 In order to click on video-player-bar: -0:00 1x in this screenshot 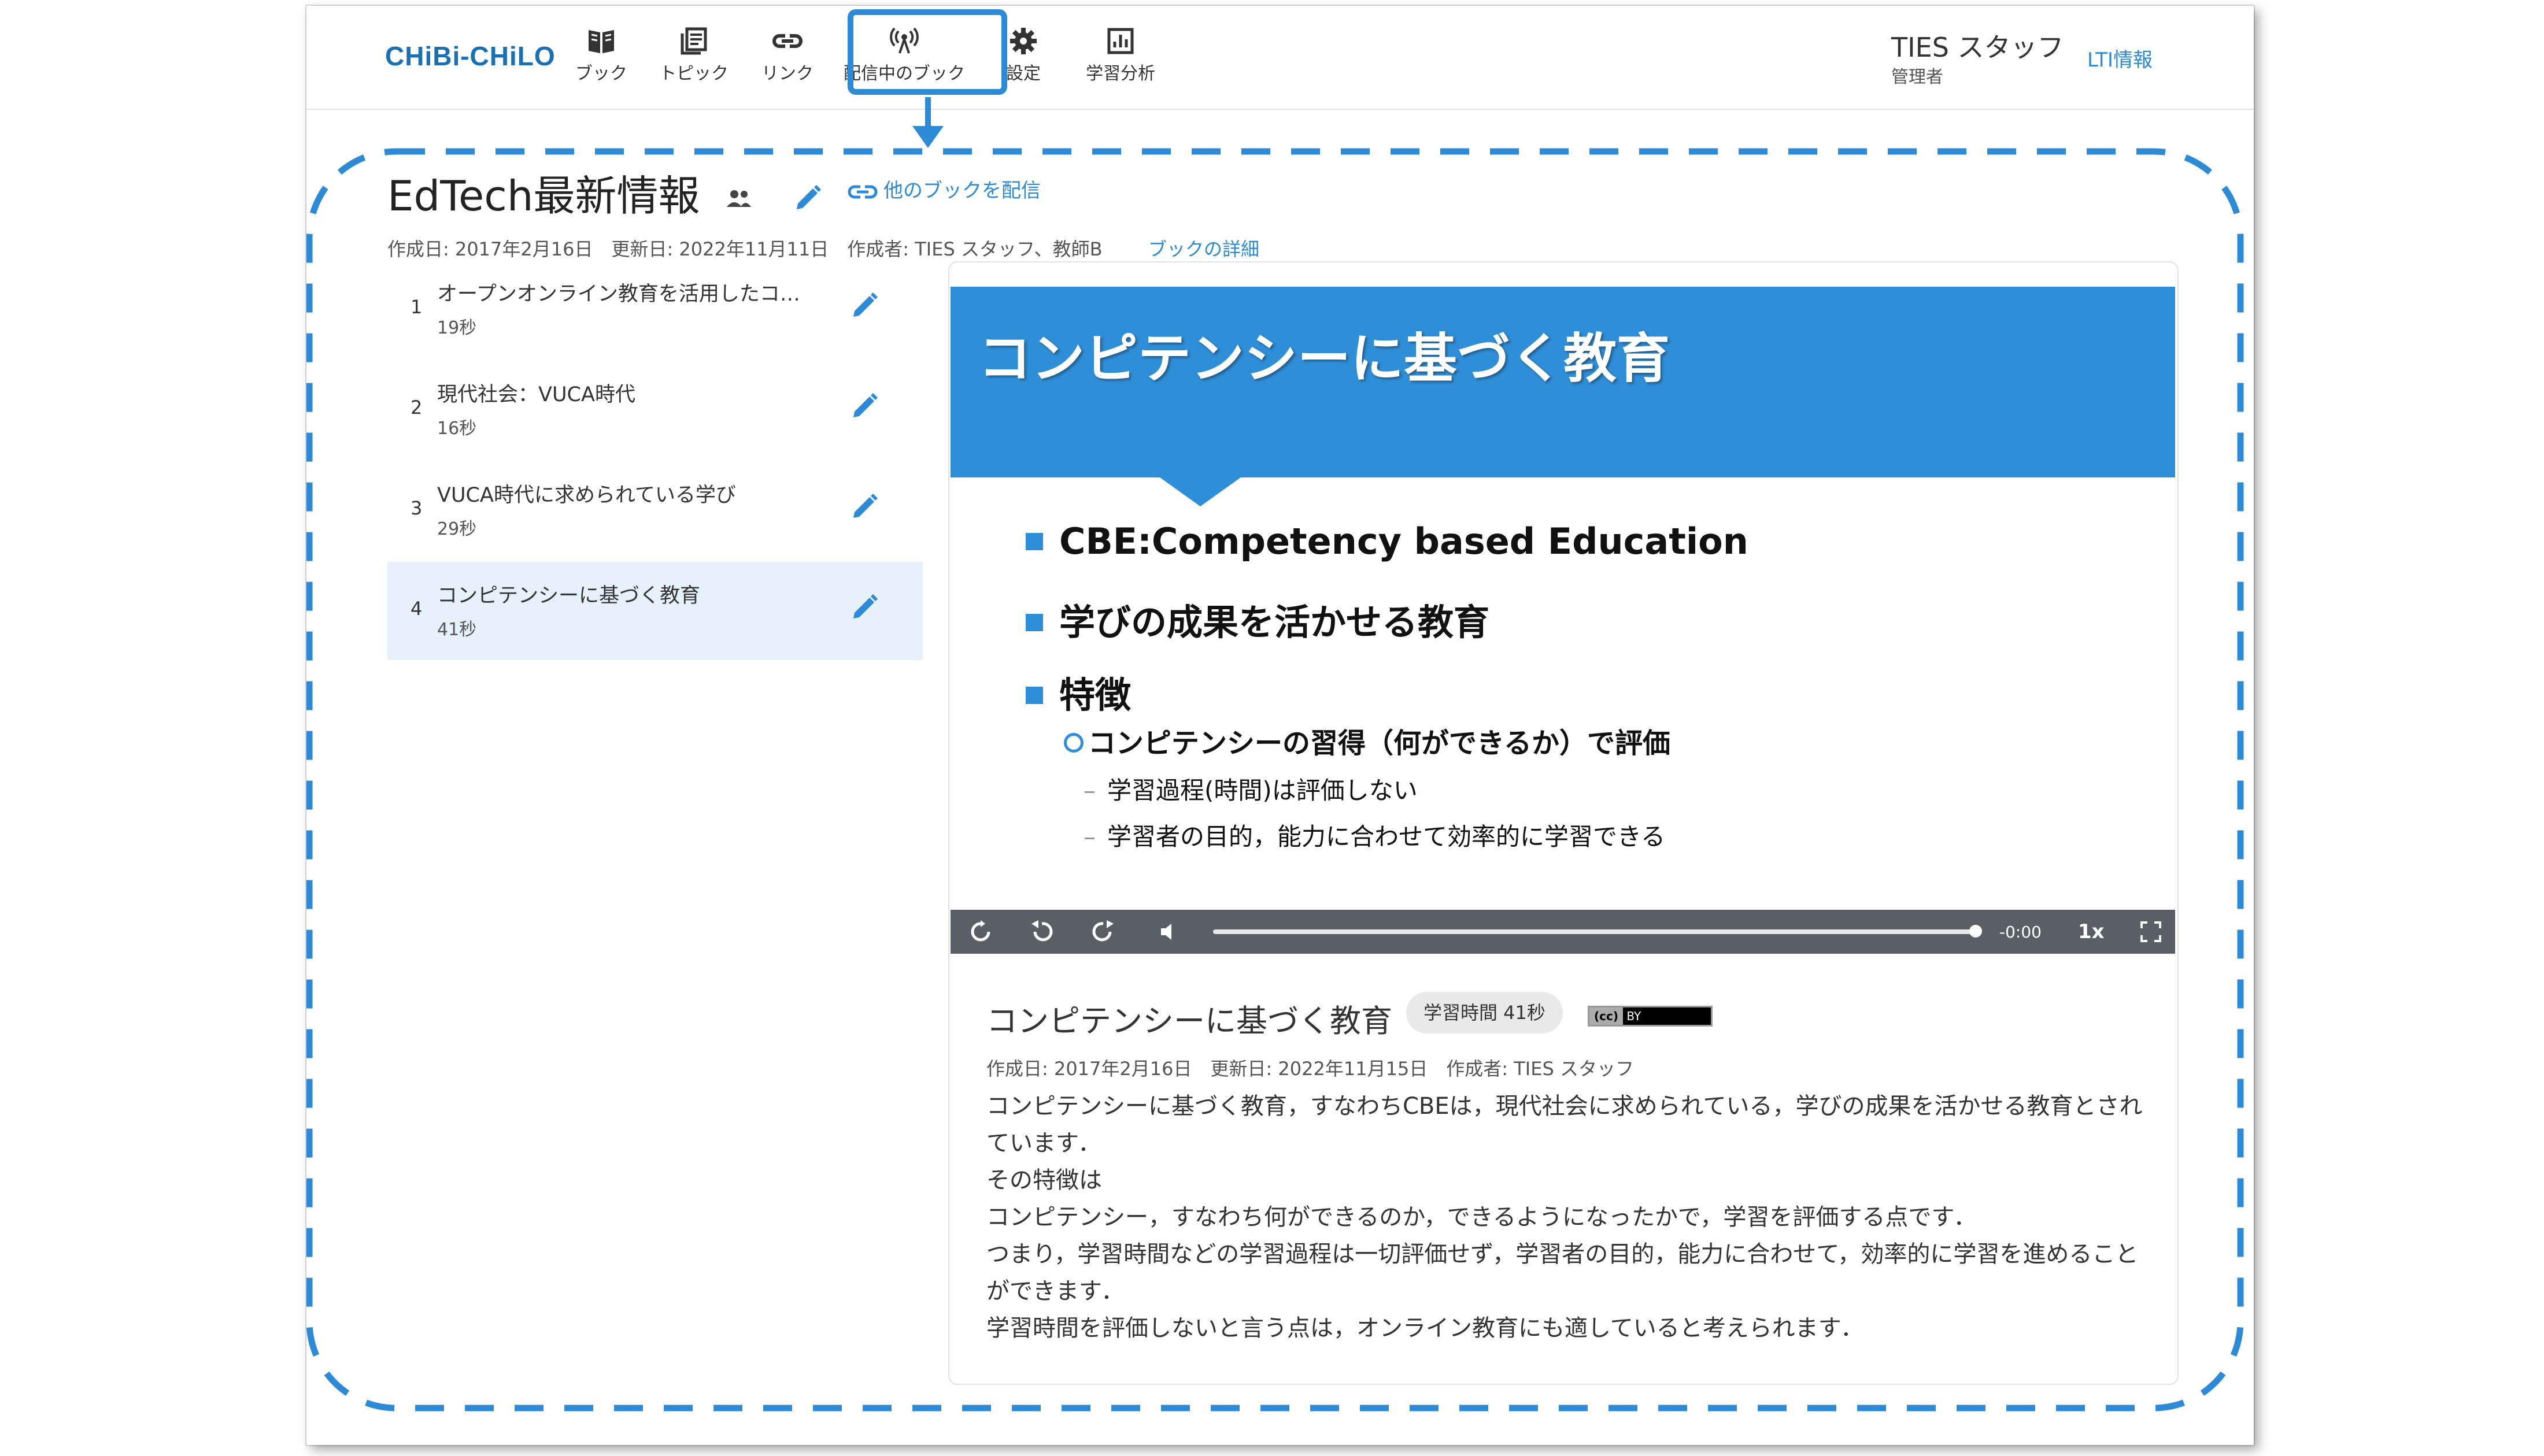, I will do `click(1563, 932)`.